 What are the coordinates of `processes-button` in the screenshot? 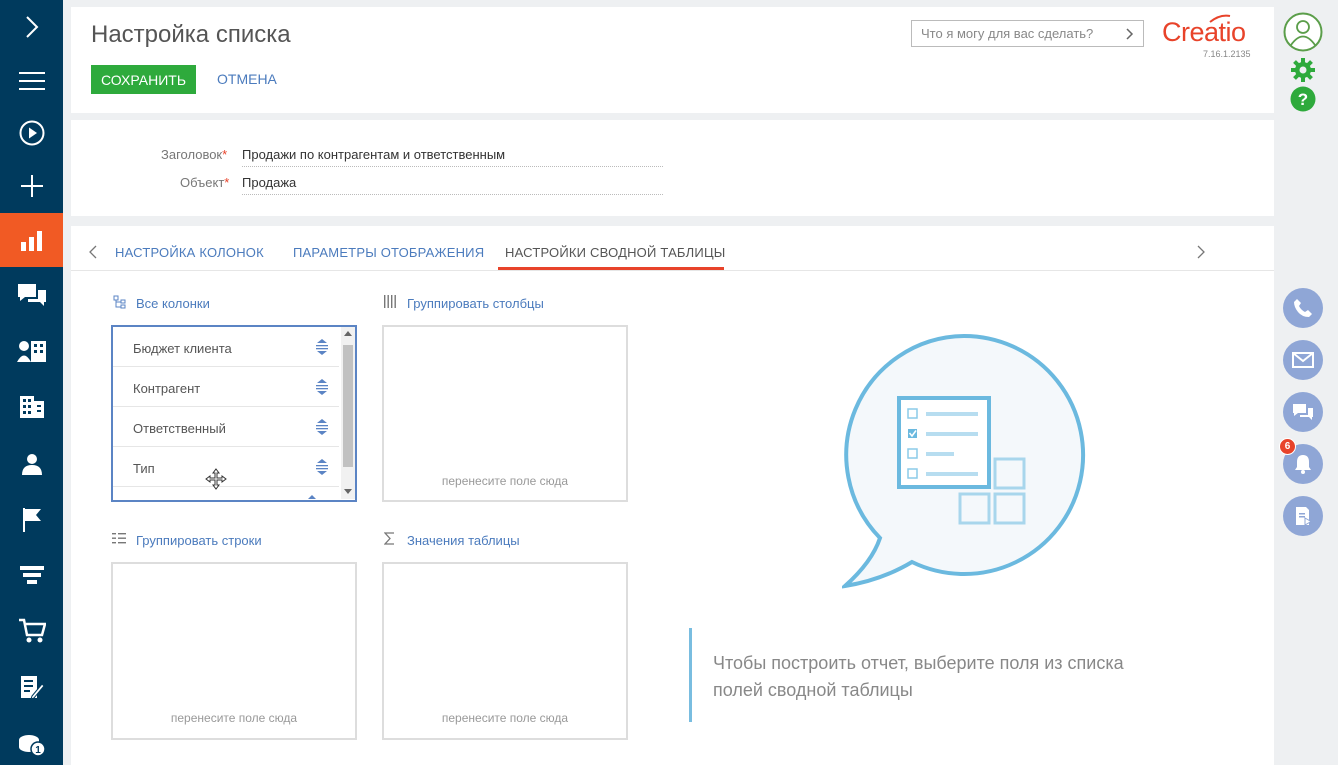 It's located at (1303, 516).